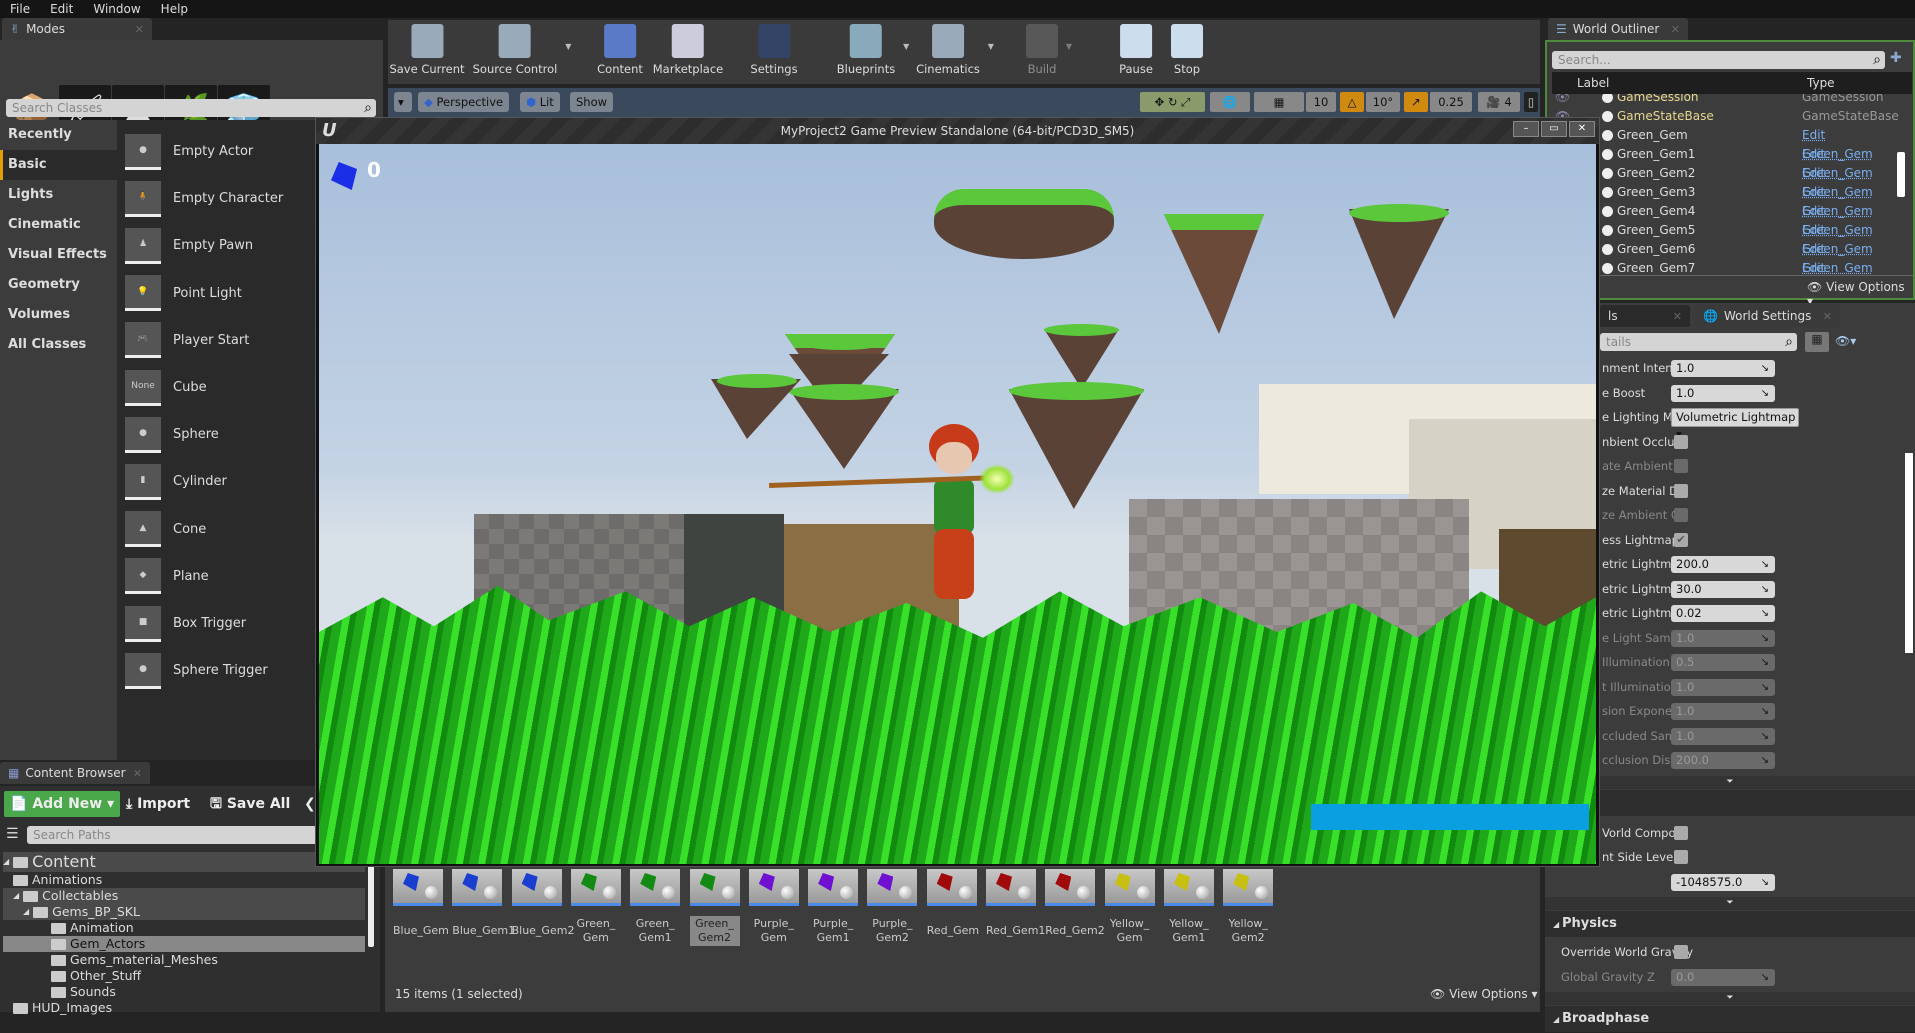 This screenshot has width=1915, height=1033. Describe the element at coordinates (184, 862) in the screenshot. I see `folder-content: ◢ Content` at that location.